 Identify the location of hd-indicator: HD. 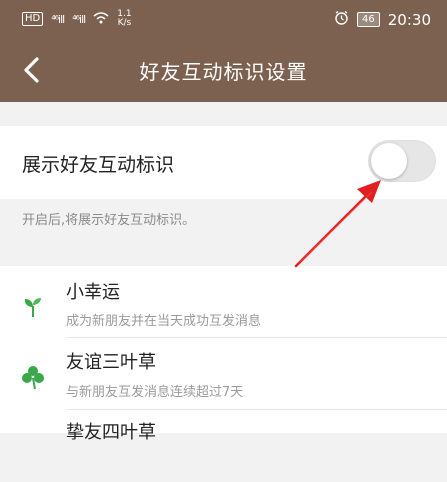
(33, 19).